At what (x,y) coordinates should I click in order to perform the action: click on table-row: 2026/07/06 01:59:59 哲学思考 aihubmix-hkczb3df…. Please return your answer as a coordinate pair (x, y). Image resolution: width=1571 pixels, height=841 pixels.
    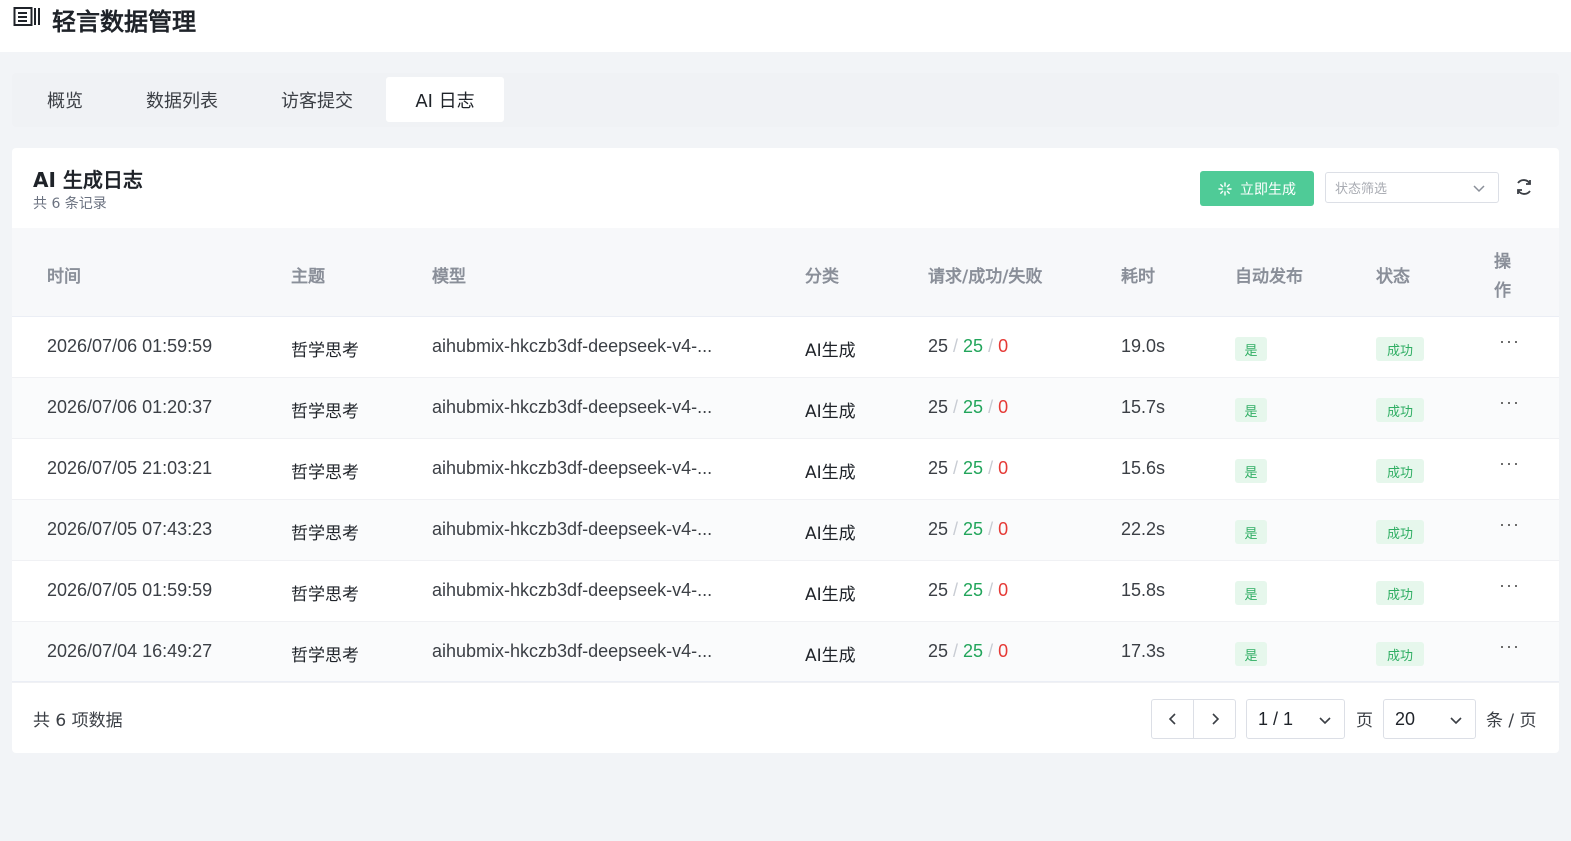
    Looking at the image, I should click on (785, 347).